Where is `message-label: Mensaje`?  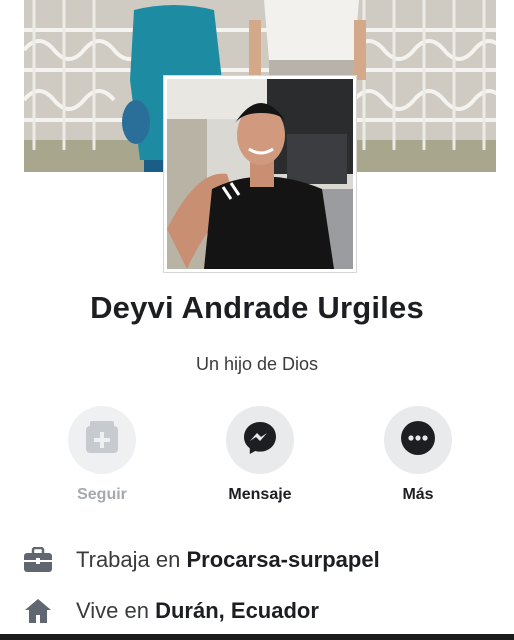
message-label: Mensaje is located at coordinates (260, 494).